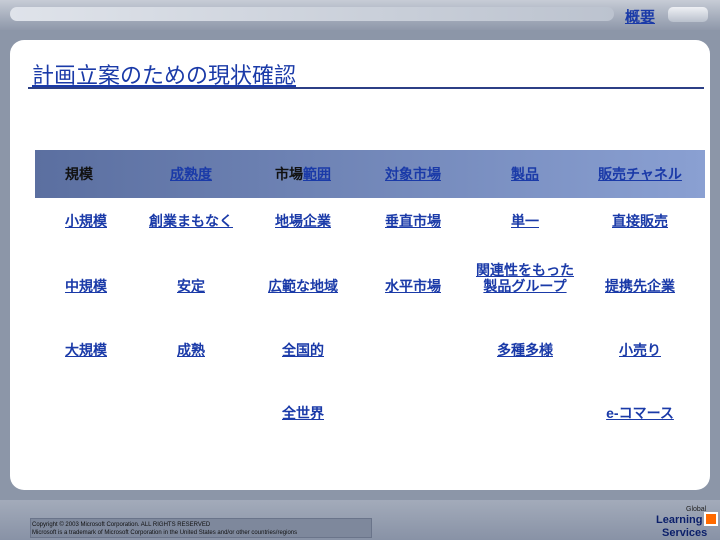 The width and height of the screenshot is (720, 540). I want to click on overview-link: 概要, so click(640, 16).